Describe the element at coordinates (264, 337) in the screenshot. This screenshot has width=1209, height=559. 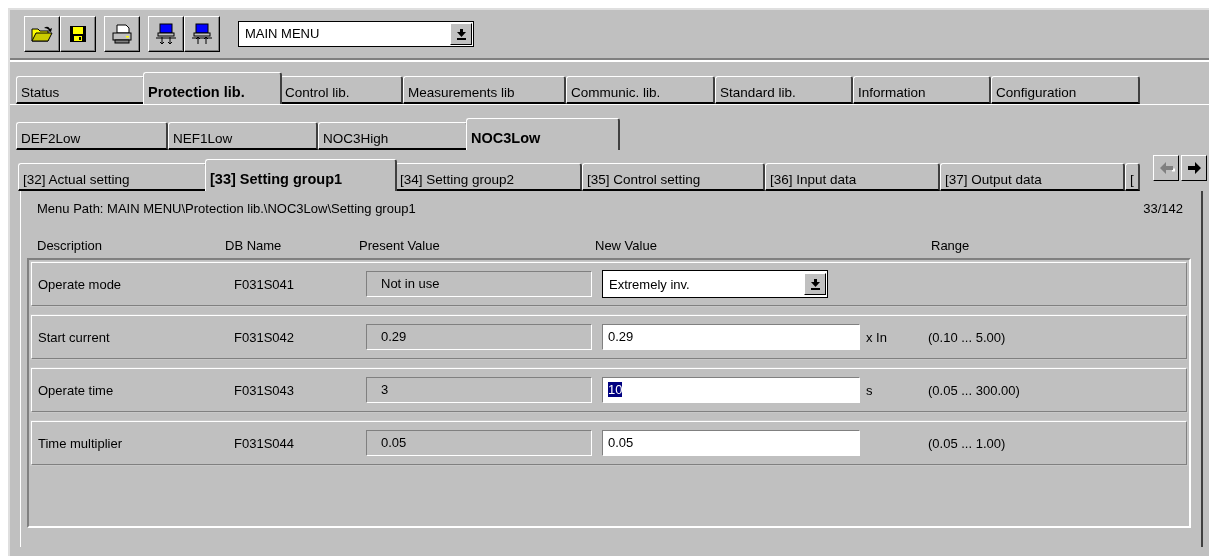
I see `db-name: F031S042` at that location.